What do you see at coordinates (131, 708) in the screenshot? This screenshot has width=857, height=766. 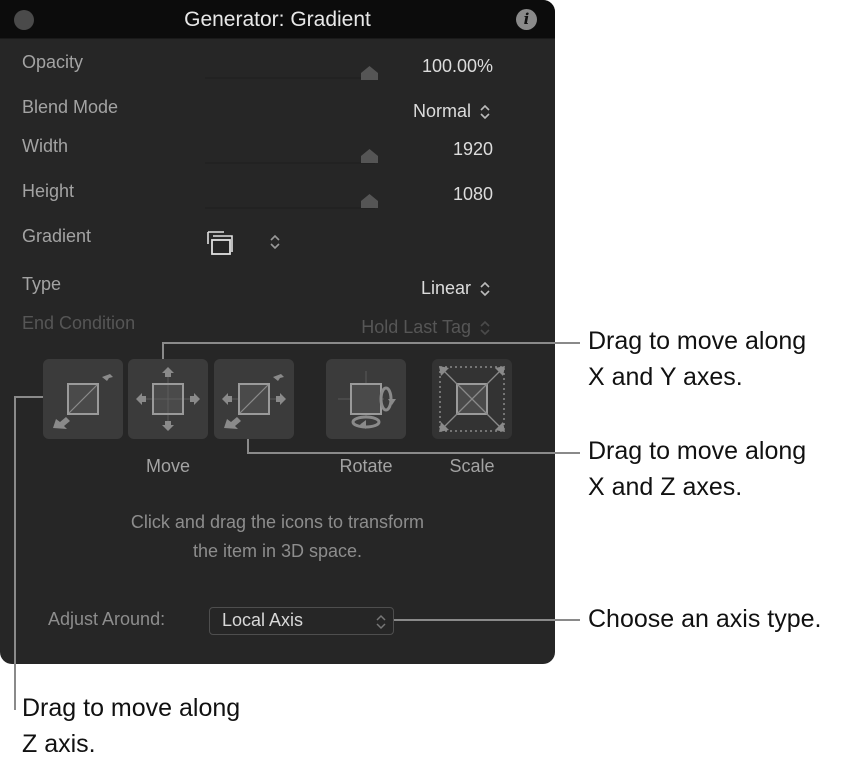 I see `callout-z-line-1: Drag to move along` at bounding box center [131, 708].